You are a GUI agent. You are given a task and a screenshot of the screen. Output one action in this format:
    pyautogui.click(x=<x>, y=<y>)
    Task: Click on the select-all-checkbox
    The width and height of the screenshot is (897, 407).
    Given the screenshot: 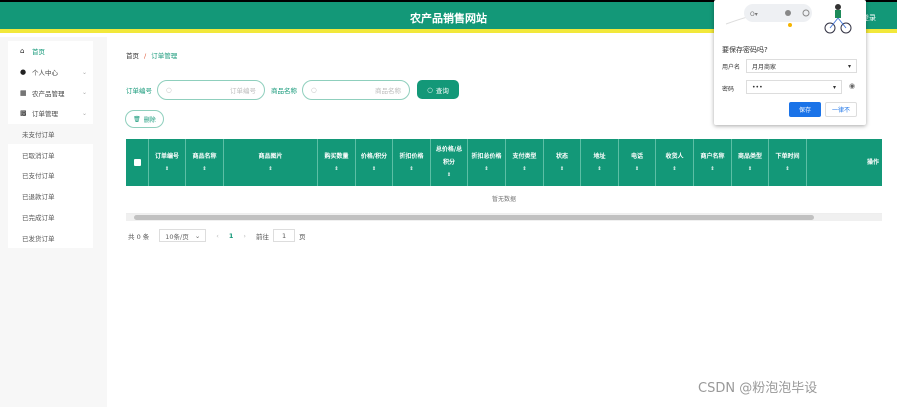 What is the action you would take?
    pyautogui.click(x=137, y=162)
    